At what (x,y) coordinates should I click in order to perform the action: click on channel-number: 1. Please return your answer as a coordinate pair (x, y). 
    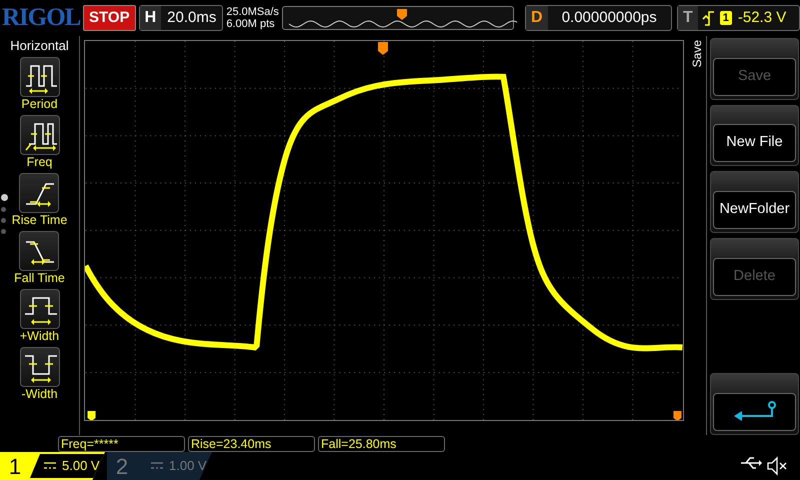
    Looking at the image, I should click on (15, 466).